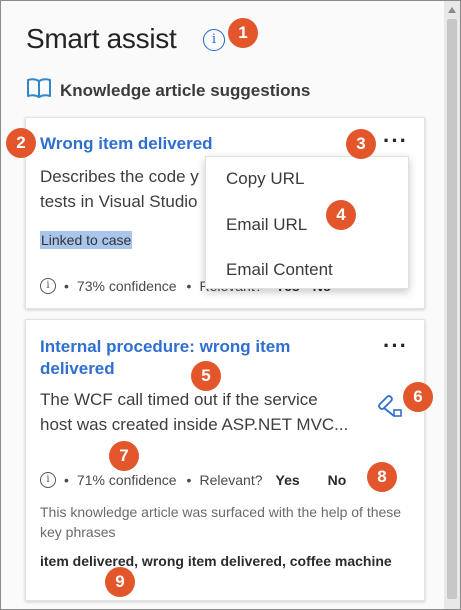  I want to click on linked-to-case-label: Linked to case, so click(86, 240).